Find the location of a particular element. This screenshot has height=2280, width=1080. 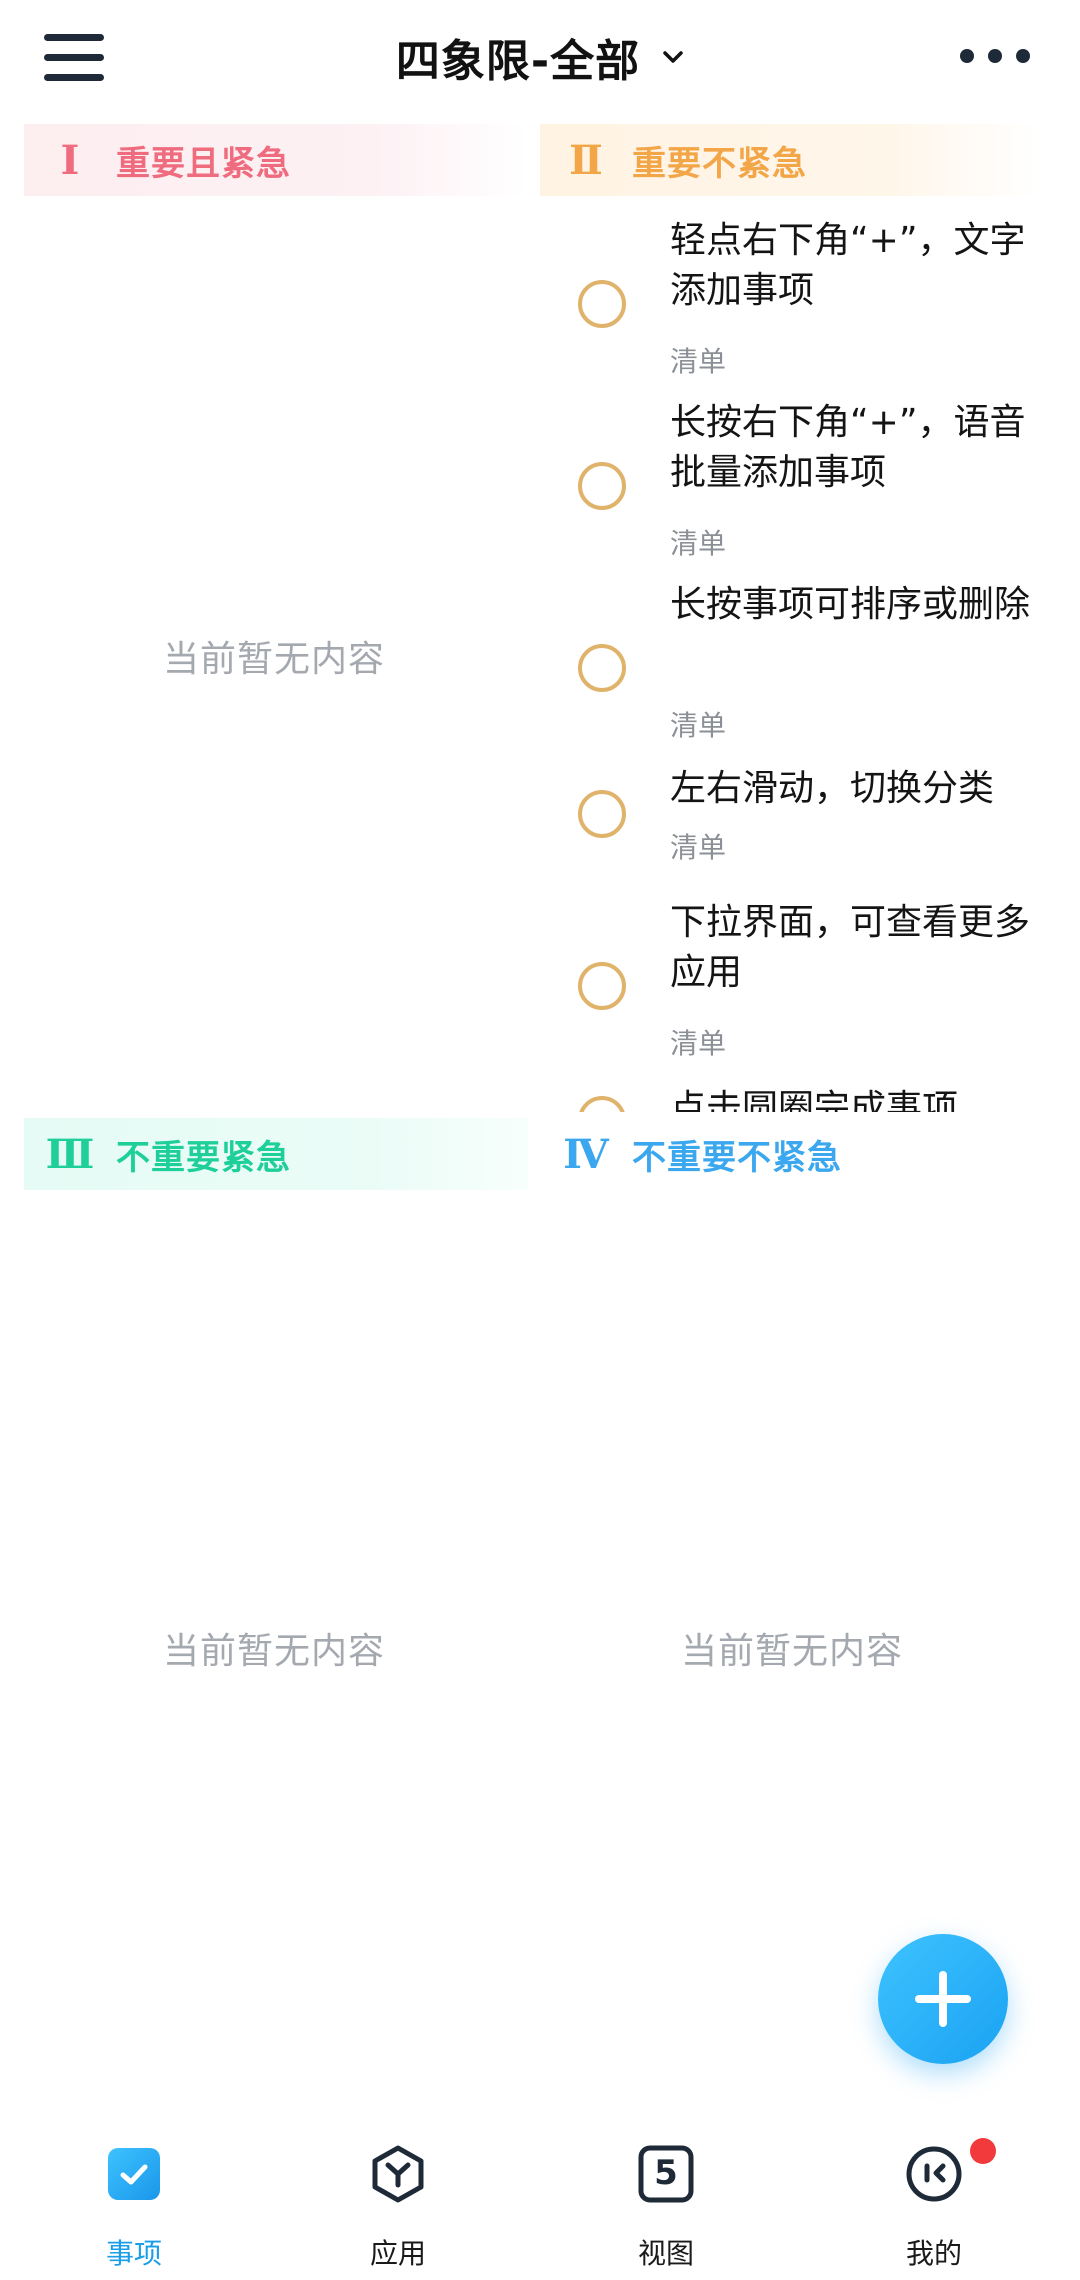

quadrant-3-header: Ⅲ 不重要紧急 is located at coordinates (276, 1154).